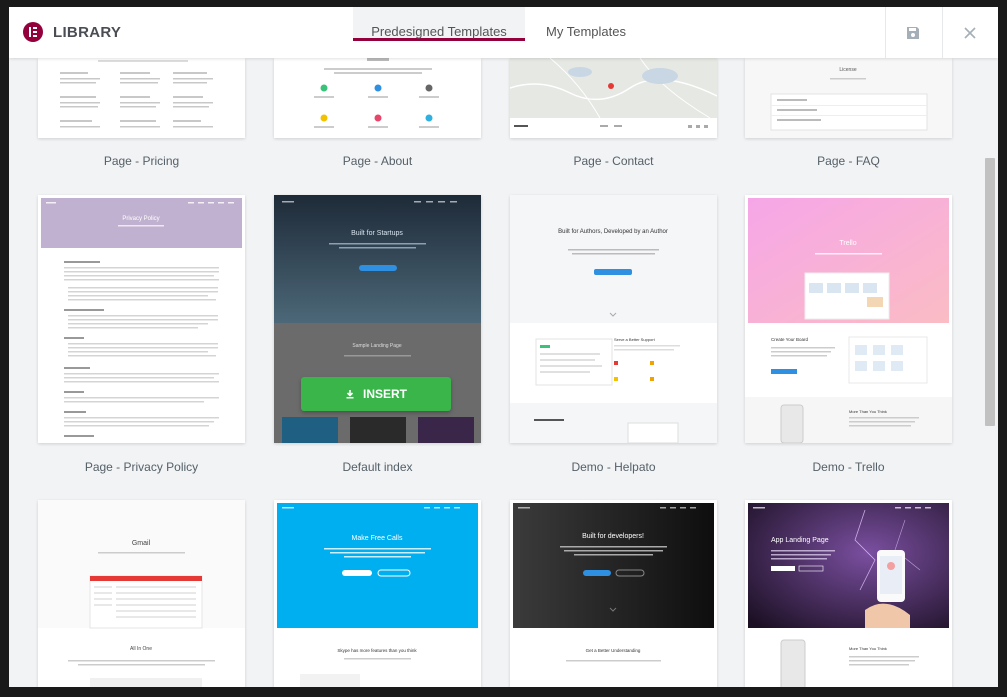  I want to click on download-icon, so click(350, 394).